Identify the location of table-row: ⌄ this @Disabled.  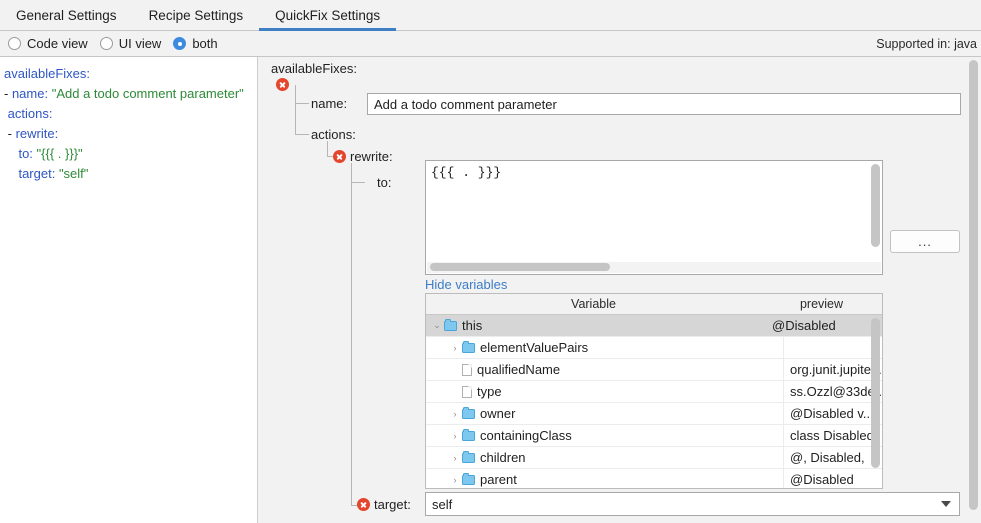
(654, 326).